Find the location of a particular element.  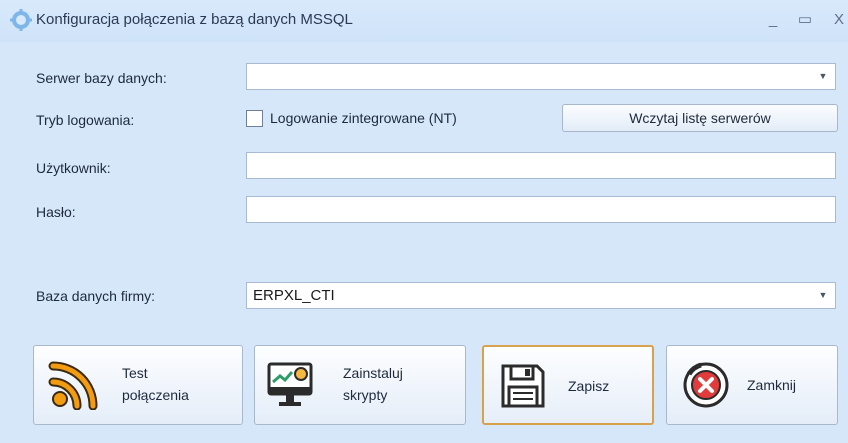

save-button: Zapisz is located at coordinates (568, 385).